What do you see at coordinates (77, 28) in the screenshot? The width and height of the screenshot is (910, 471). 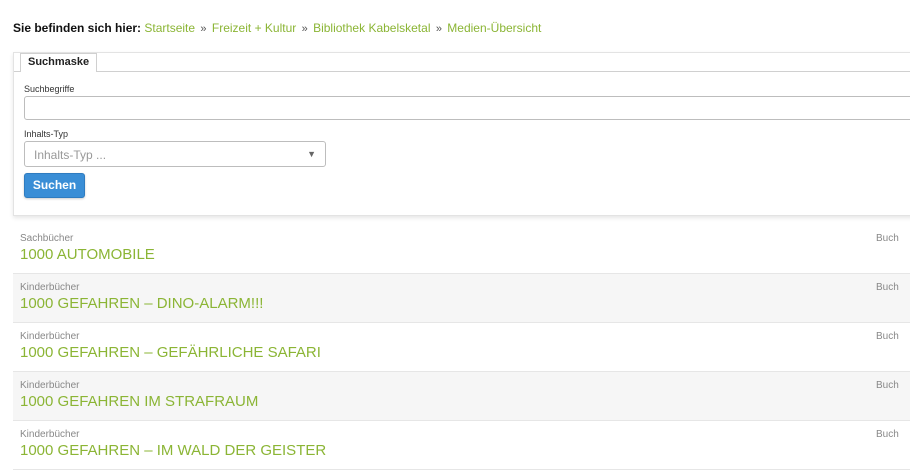 I see `breadcrumb-label: Sie befinden sich hier:` at bounding box center [77, 28].